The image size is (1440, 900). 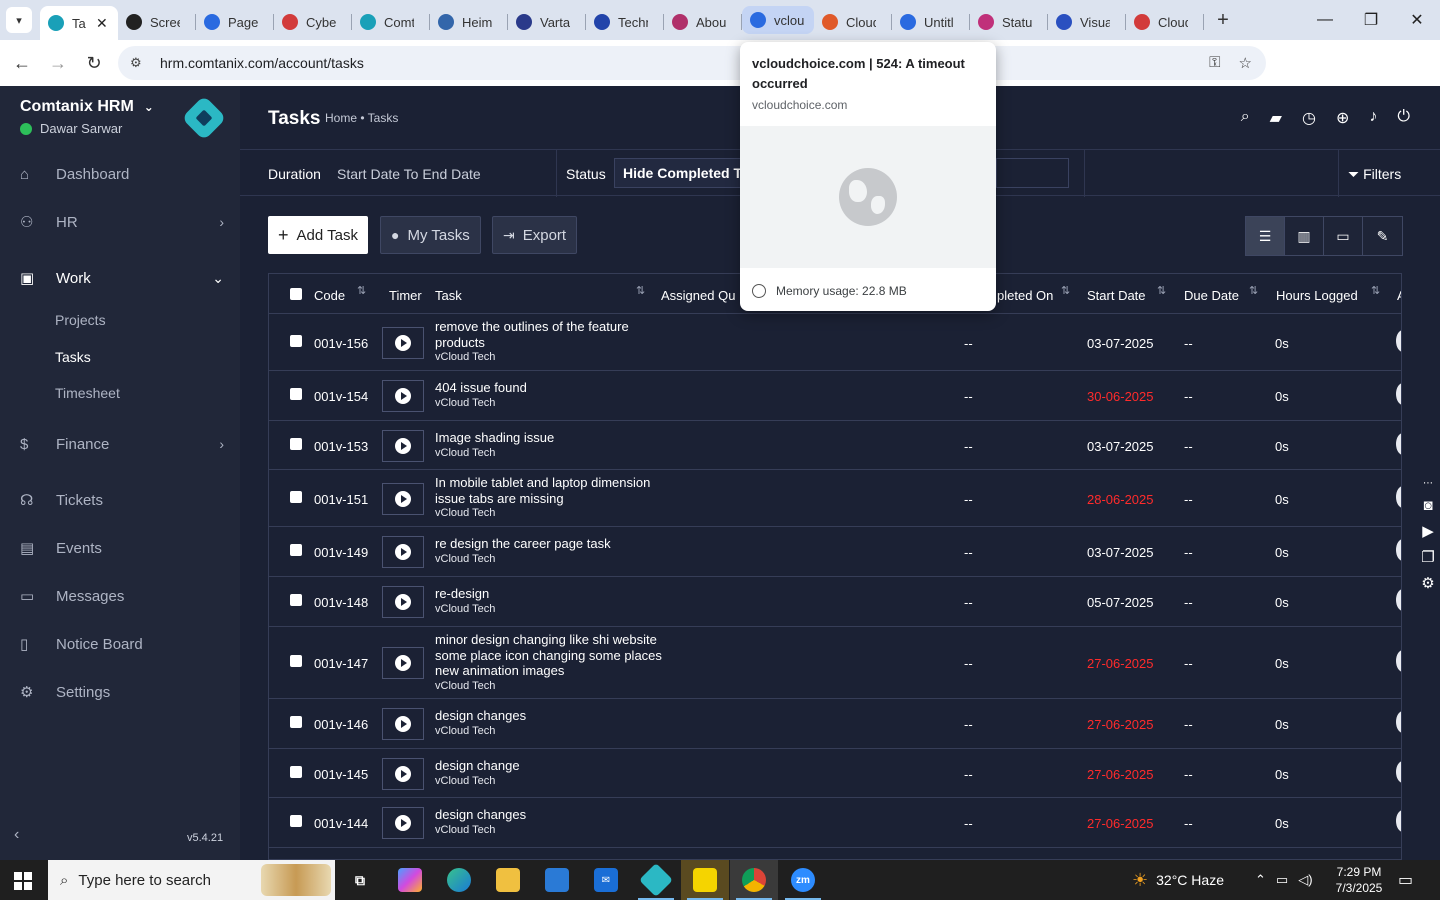 What do you see at coordinates (142, 63) in the screenshot?
I see `site-info-icon: ⚙` at bounding box center [142, 63].